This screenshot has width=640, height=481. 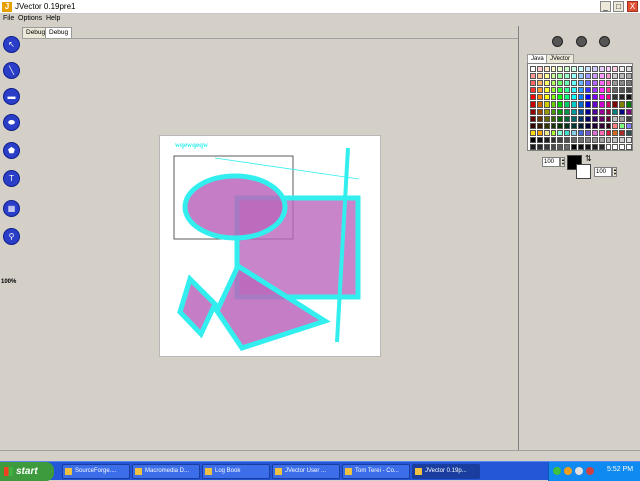 What do you see at coordinates (537, 58) in the screenshot?
I see `tab-java: Java` at bounding box center [537, 58].